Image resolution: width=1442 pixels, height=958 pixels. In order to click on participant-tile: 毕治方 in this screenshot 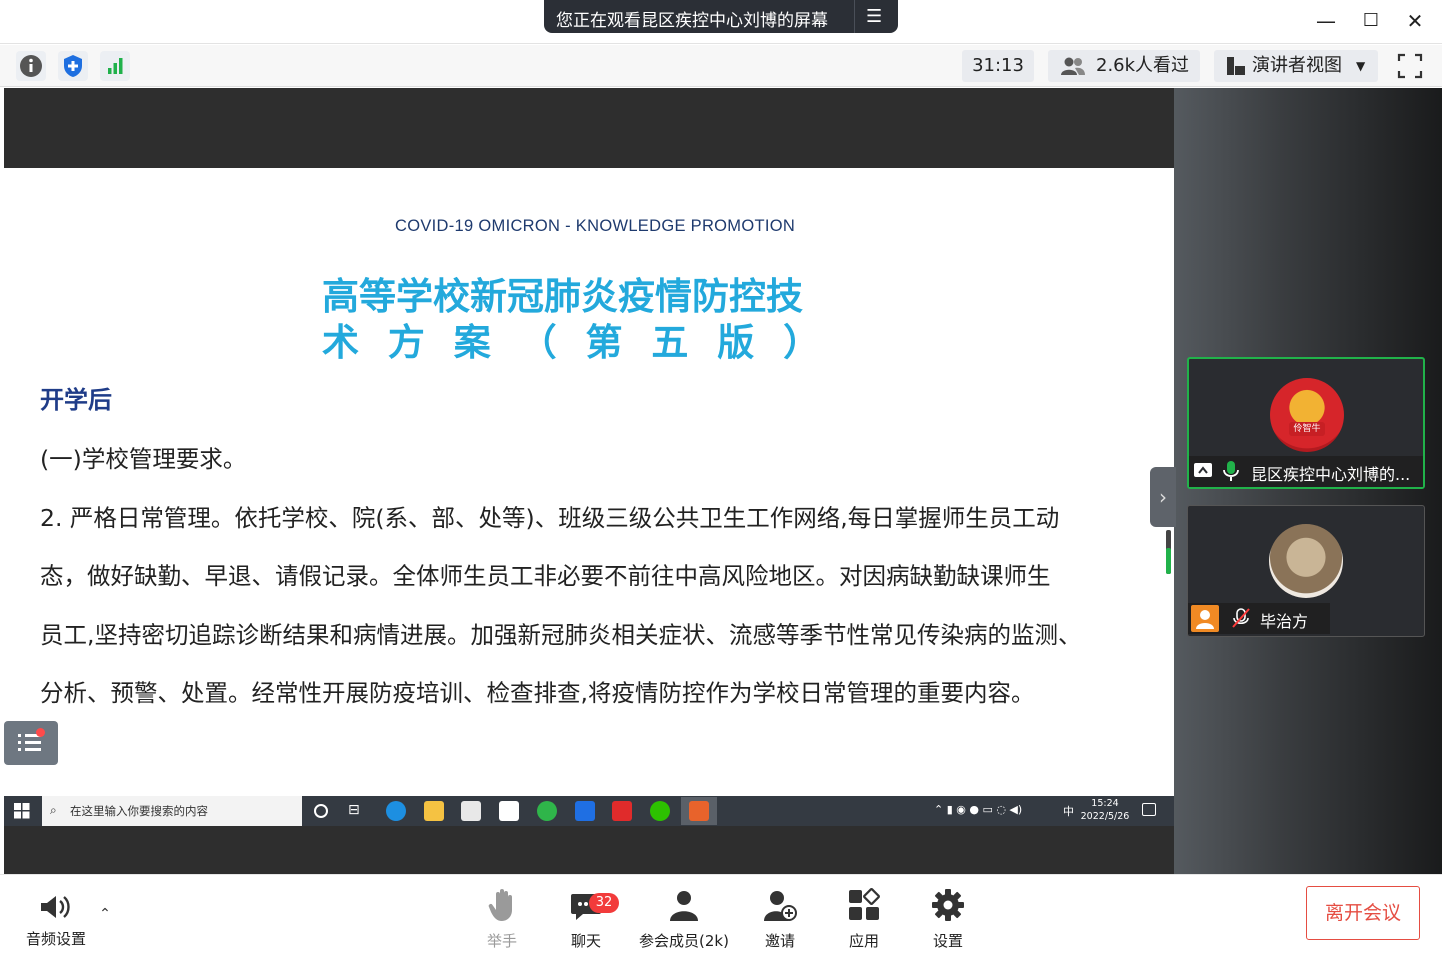, I will do `click(1306, 571)`.